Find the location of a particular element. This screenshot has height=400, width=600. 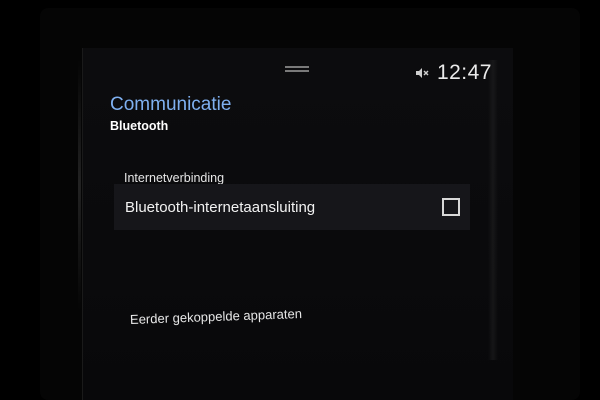

drag-handle-icon is located at coordinates (297, 69).